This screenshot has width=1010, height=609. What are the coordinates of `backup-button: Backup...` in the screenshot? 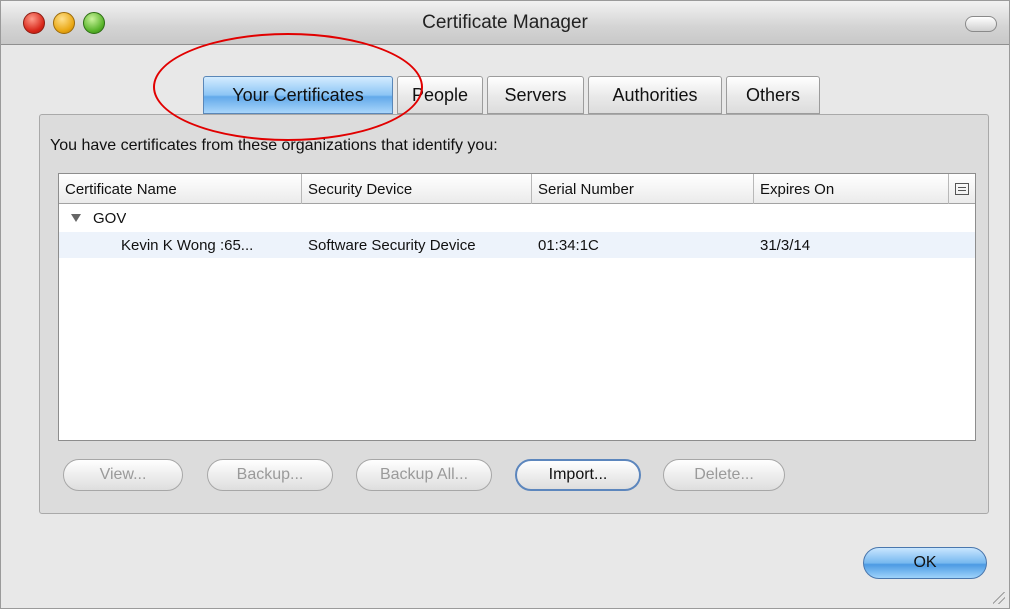 It's located at (270, 475).